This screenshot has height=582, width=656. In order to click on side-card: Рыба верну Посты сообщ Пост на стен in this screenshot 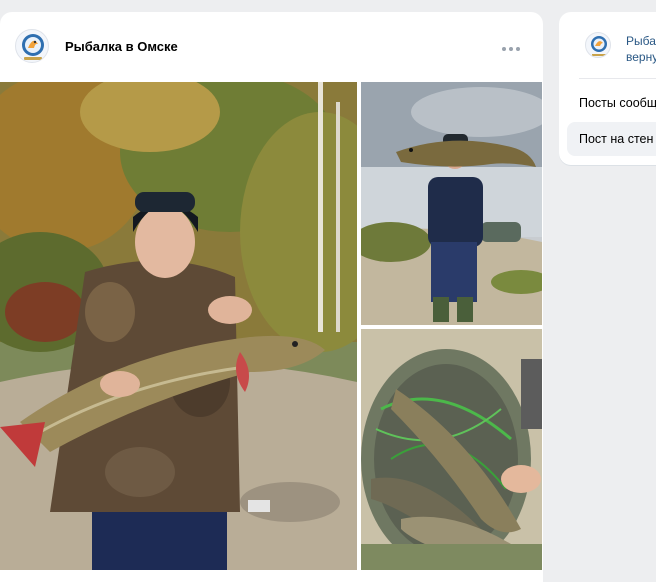, I will do `click(607, 88)`.